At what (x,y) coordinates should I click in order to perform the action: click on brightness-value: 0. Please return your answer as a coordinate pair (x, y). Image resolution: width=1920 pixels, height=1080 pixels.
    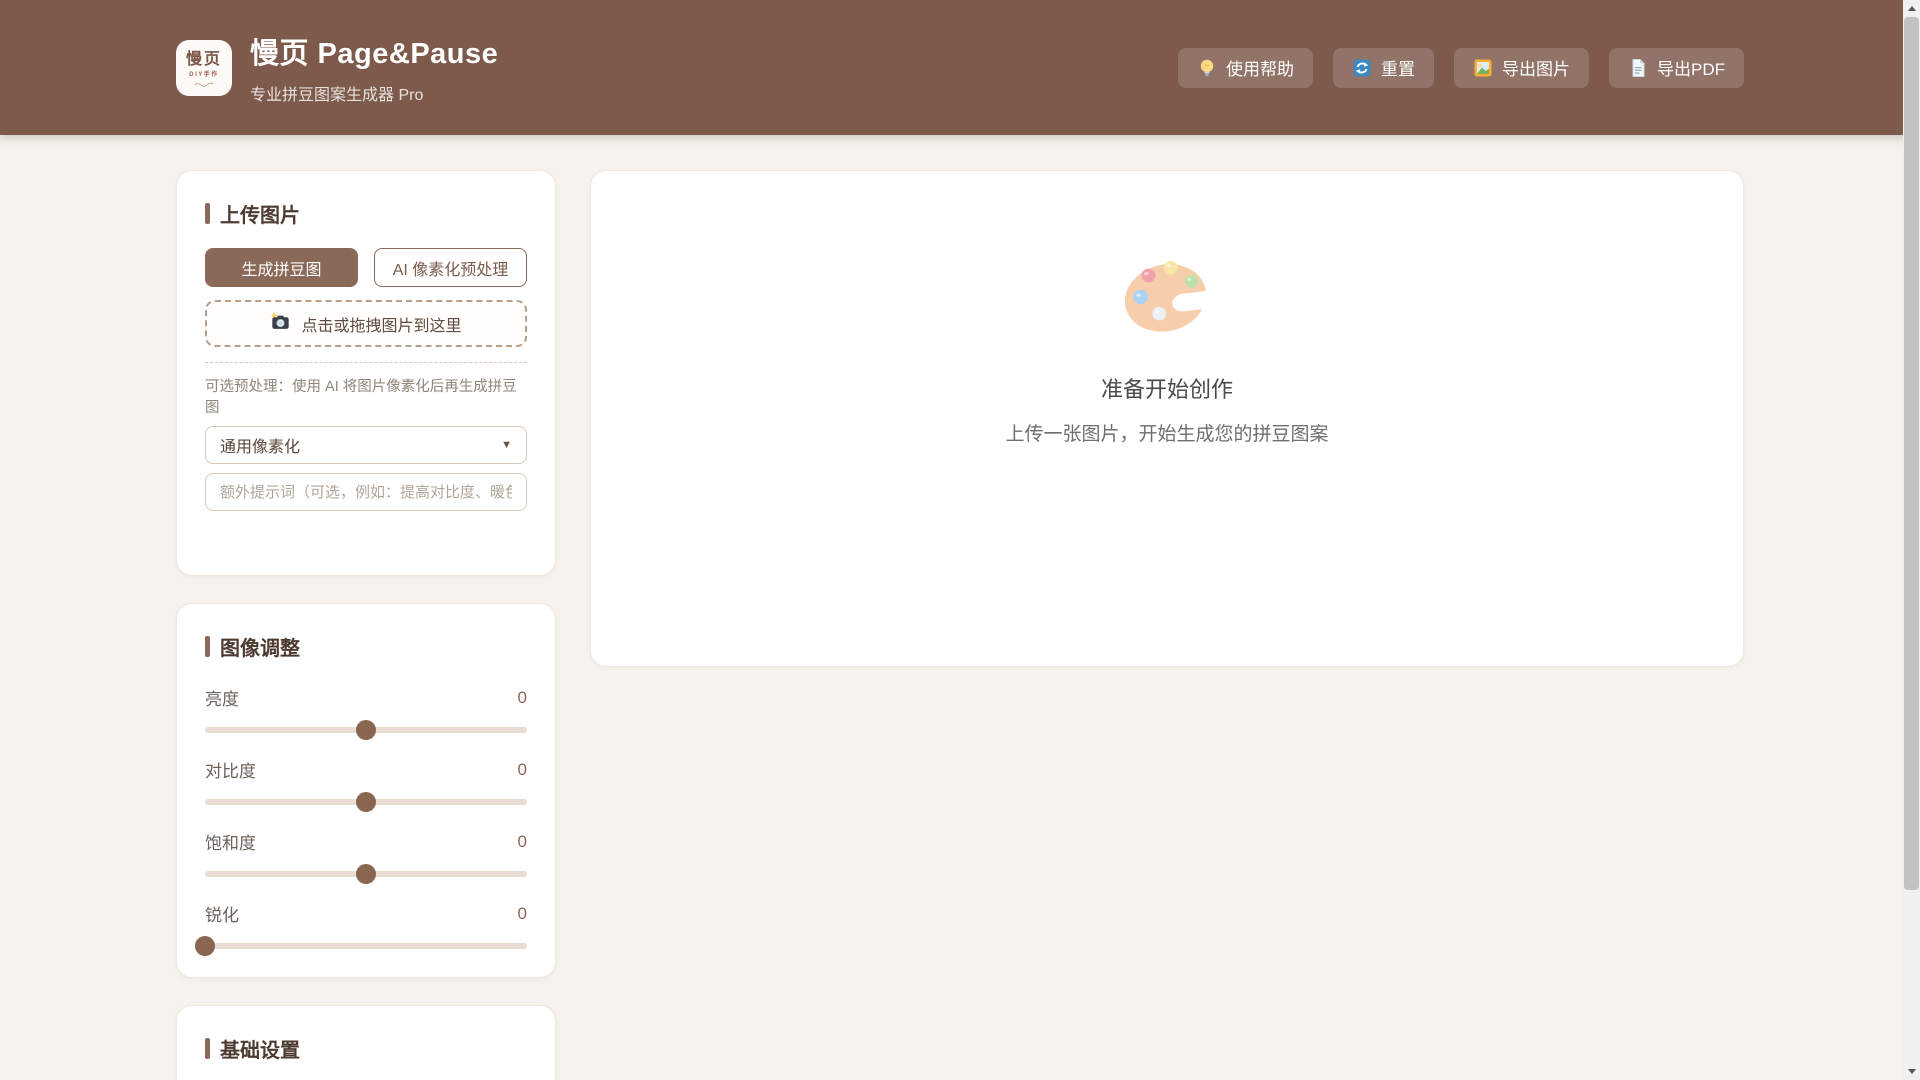
    Looking at the image, I should click on (522, 697).